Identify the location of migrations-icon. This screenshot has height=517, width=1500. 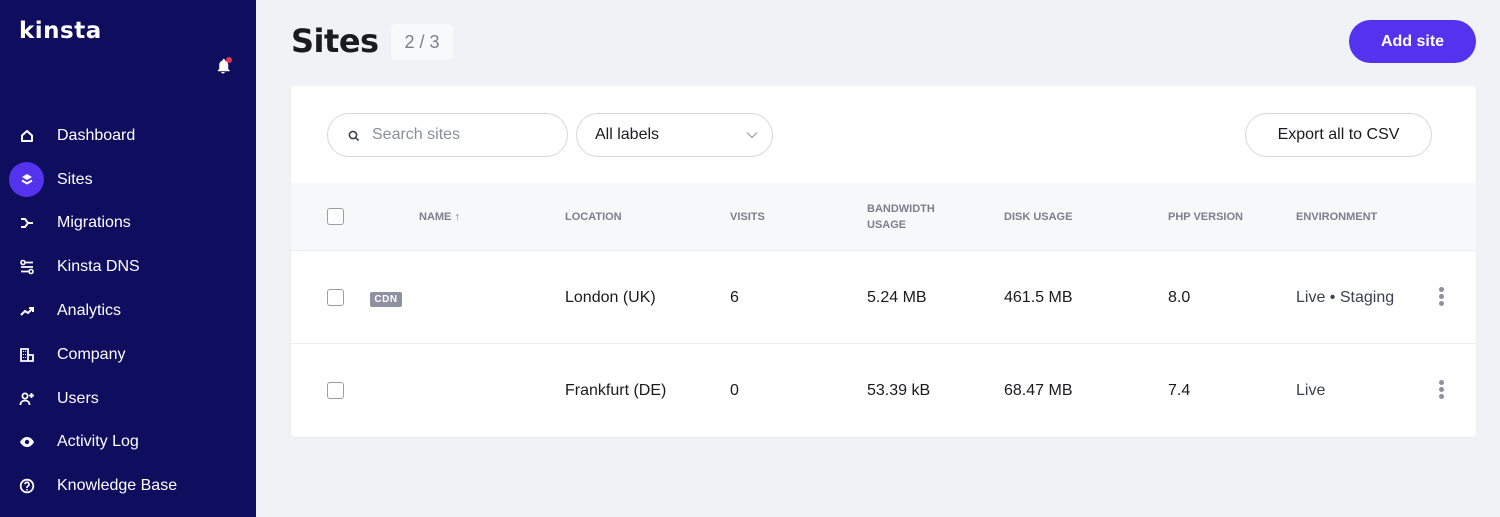
(26, 223).